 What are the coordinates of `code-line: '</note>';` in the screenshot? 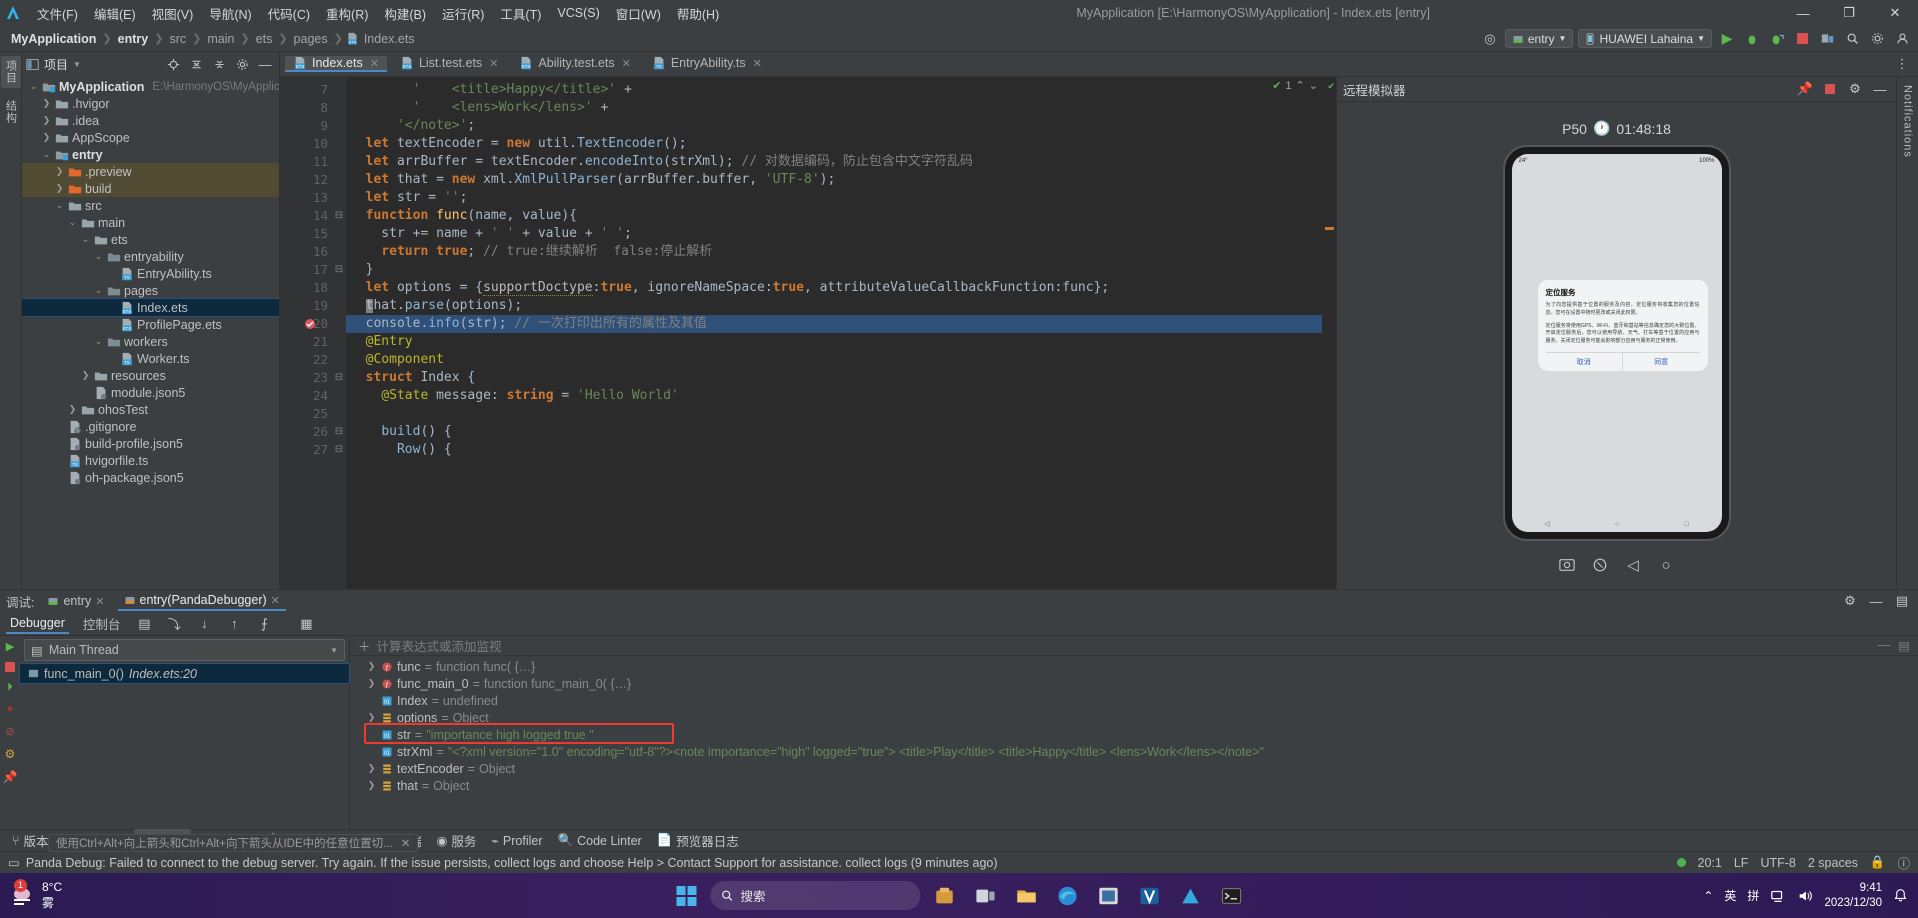 It's located at (834, 126).